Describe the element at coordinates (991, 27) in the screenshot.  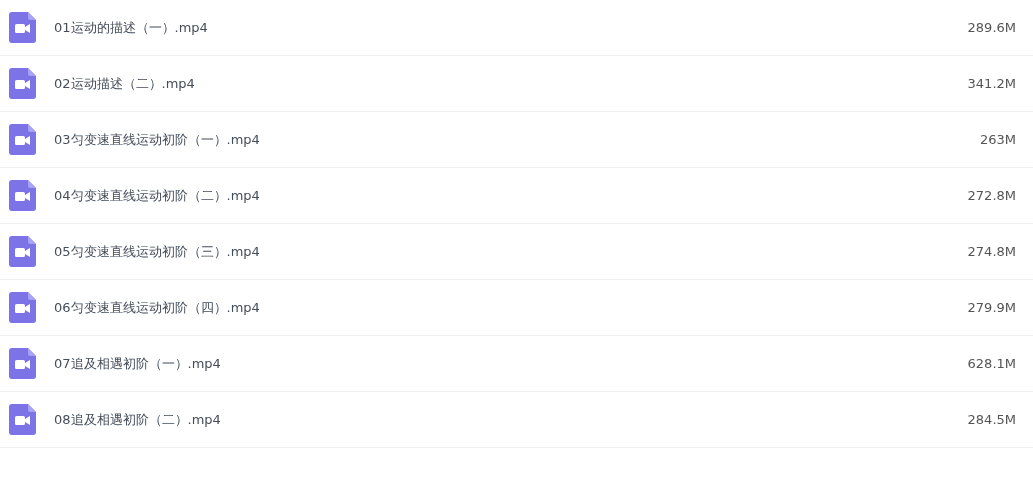
I see `file-size: 289.6M` at that location.